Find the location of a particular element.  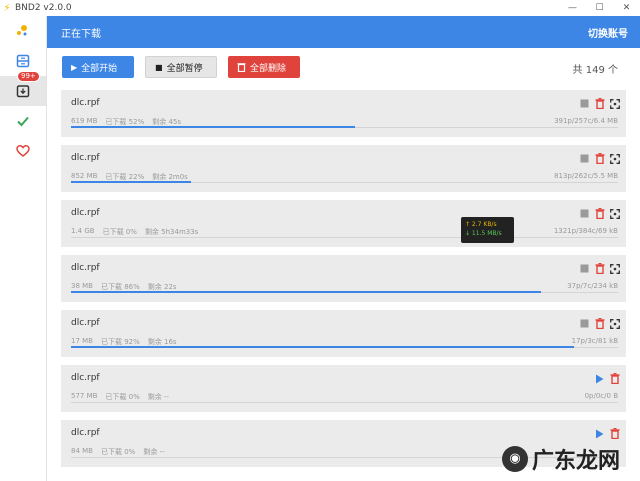

checkmark-icon is located at coordinates (23, 121).